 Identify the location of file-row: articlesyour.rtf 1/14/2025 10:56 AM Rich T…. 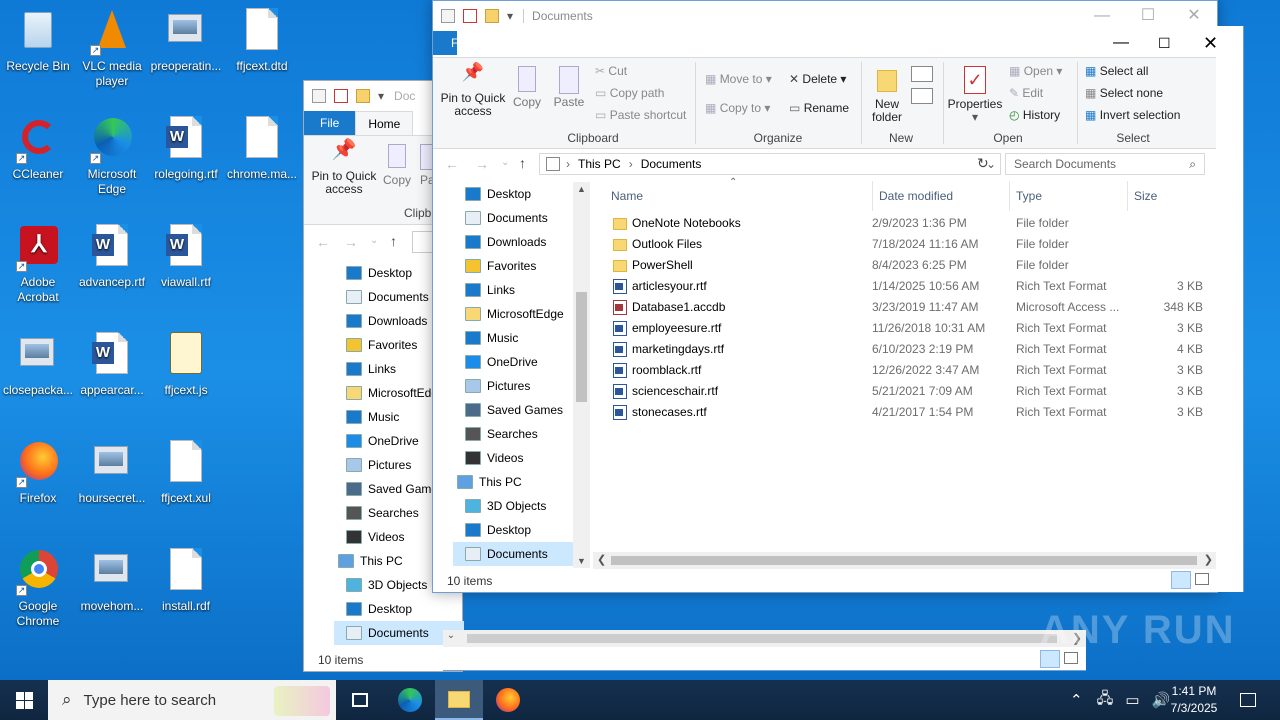
(913, 286).